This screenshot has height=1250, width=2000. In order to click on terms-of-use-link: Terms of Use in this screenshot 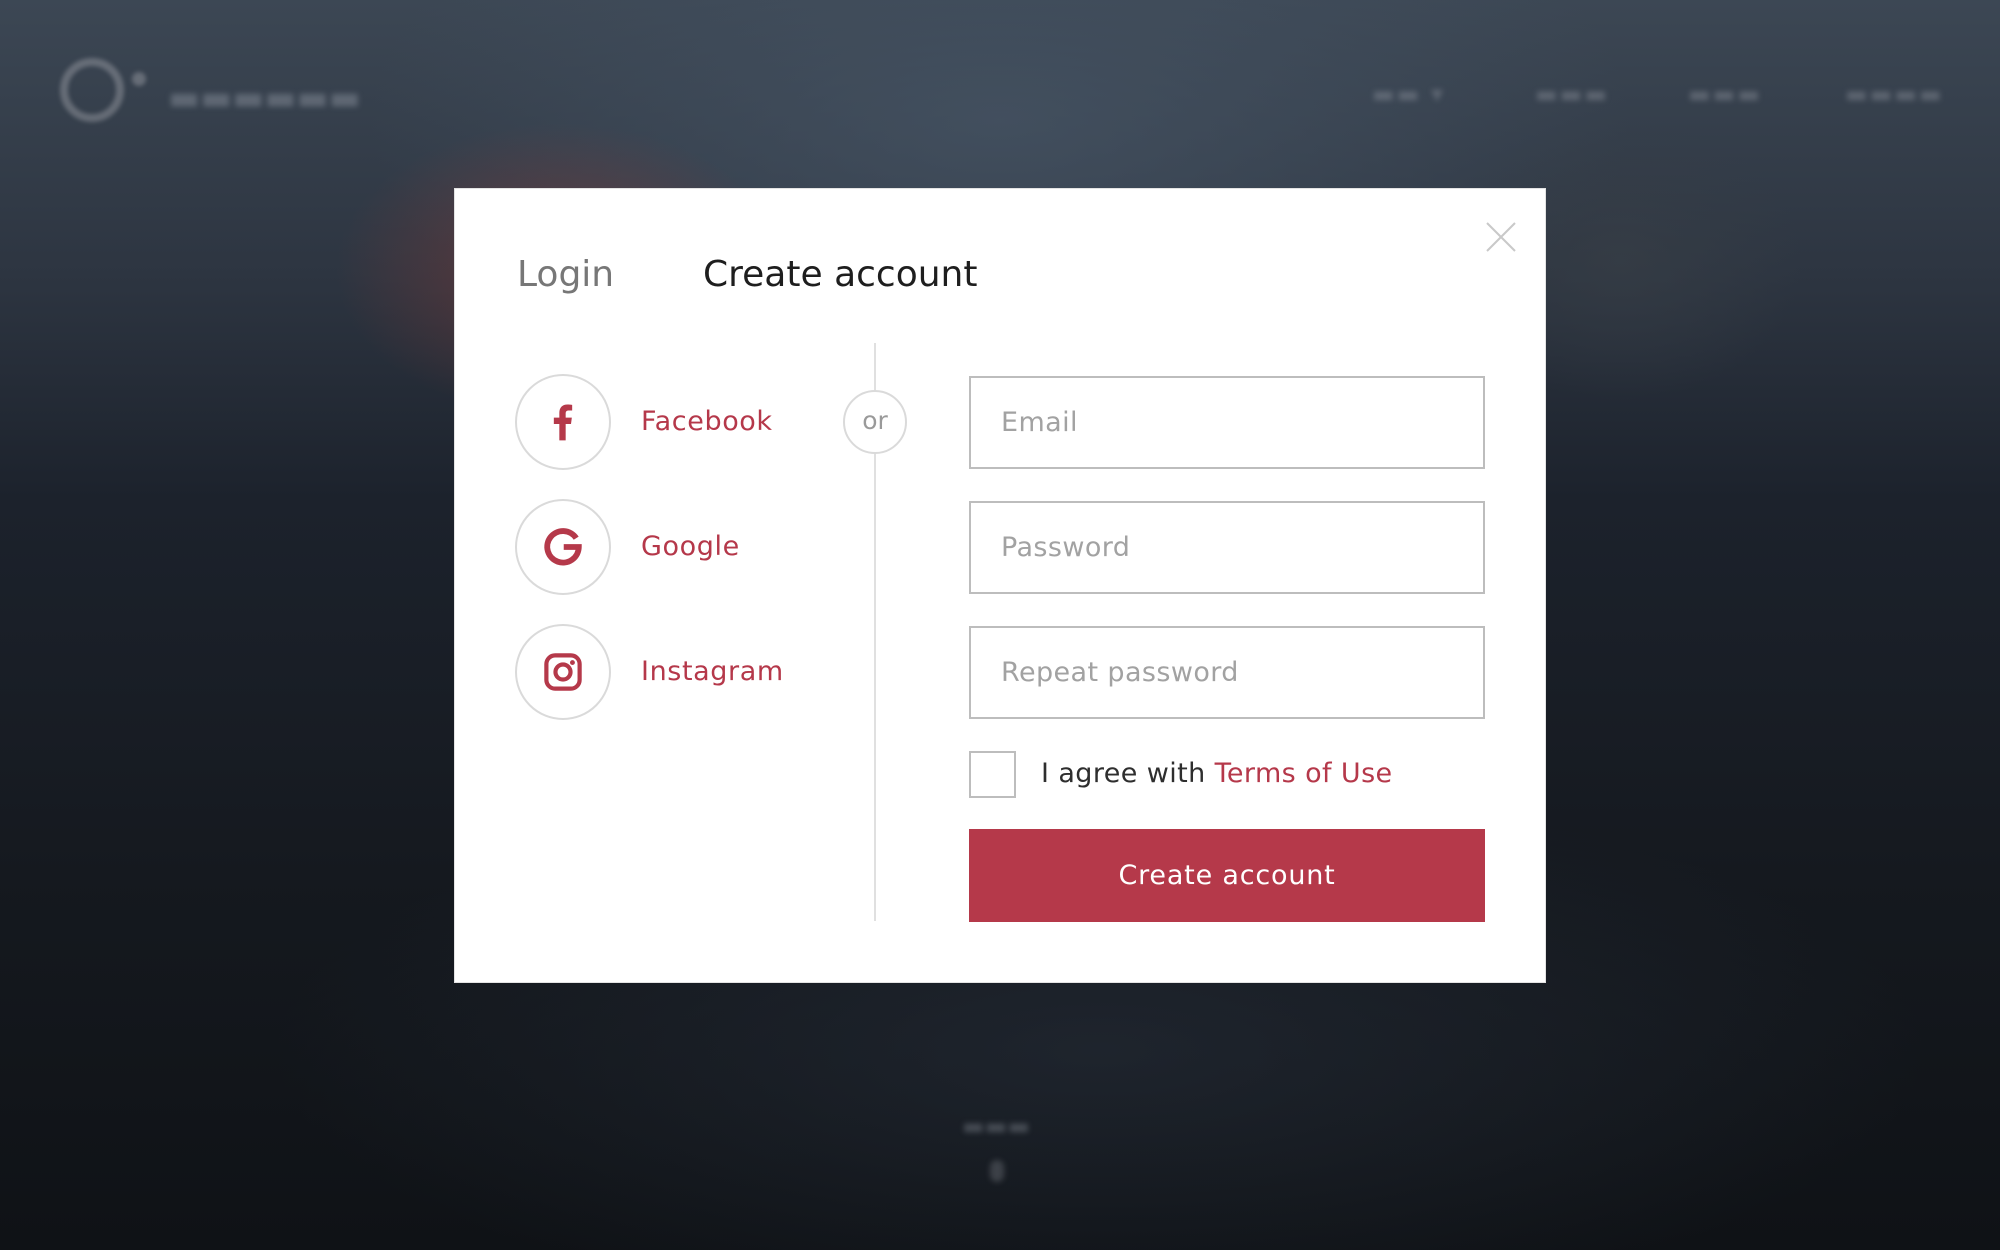, I will do `click(1304, 773)`.